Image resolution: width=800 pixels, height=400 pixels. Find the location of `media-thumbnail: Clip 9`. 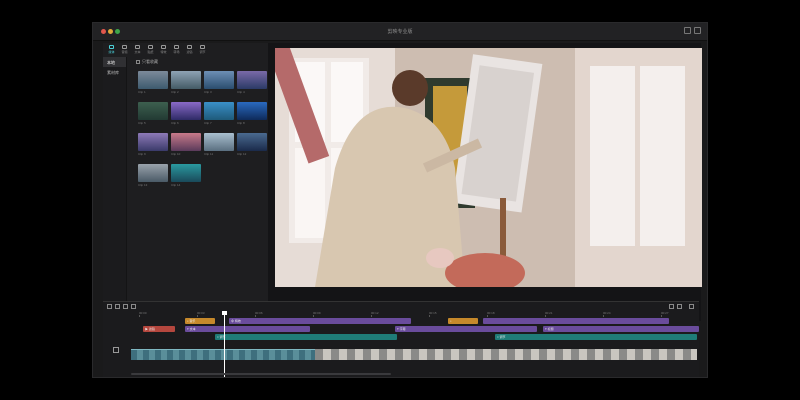

media-thumbnail: Clip 9 is located at coordinates (153, 144).